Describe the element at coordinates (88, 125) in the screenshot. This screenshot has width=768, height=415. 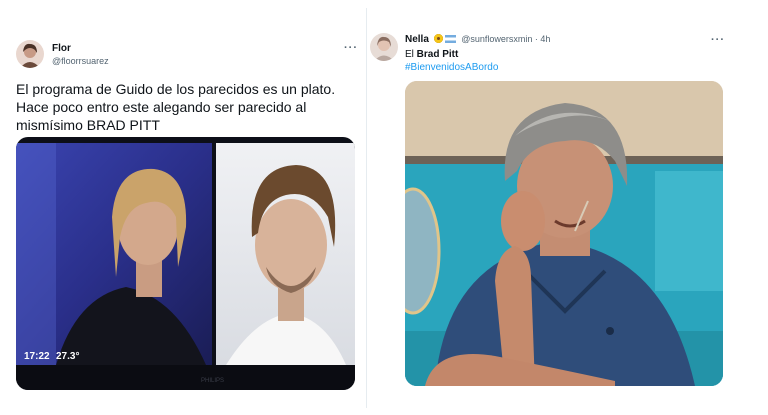
I see `tweet-text-line: mismísimo BRAD PITT` at that location.